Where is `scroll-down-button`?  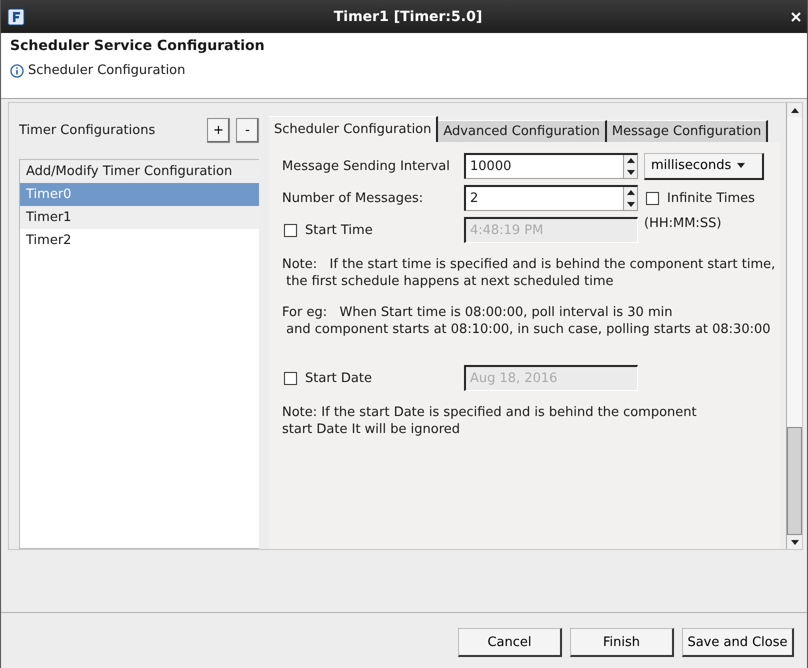 scroll-down-button is located at coordinates (794, 542).